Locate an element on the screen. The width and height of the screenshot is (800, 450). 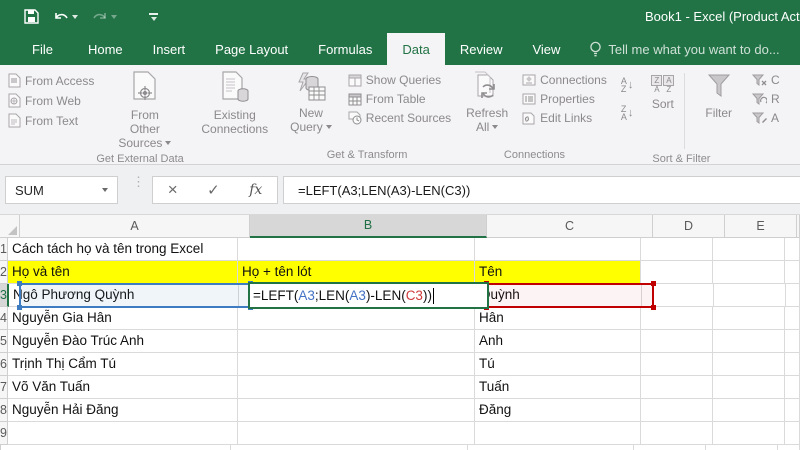
cell-F2 is located at coordinates (792, 272).